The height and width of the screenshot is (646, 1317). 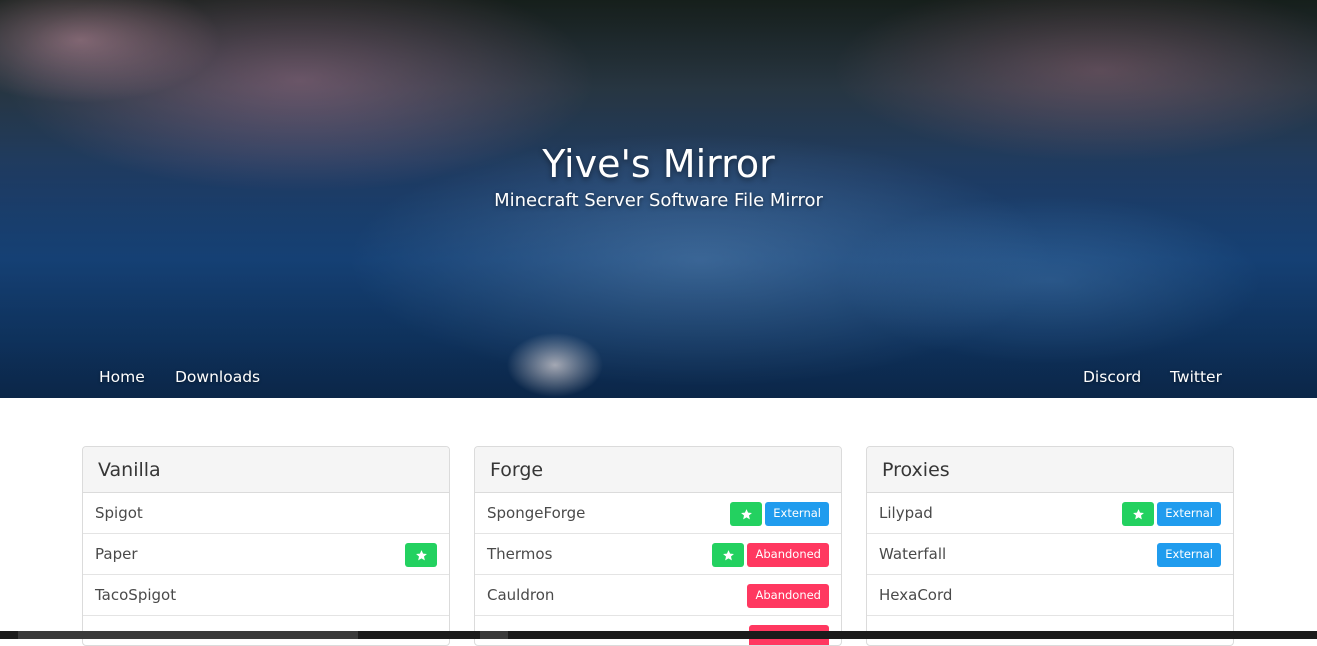 What do you see at coordinates (658, 595) in the screenshot?
I see `list-item: Cauldron Abandoned` at bounding box center [658, 595].